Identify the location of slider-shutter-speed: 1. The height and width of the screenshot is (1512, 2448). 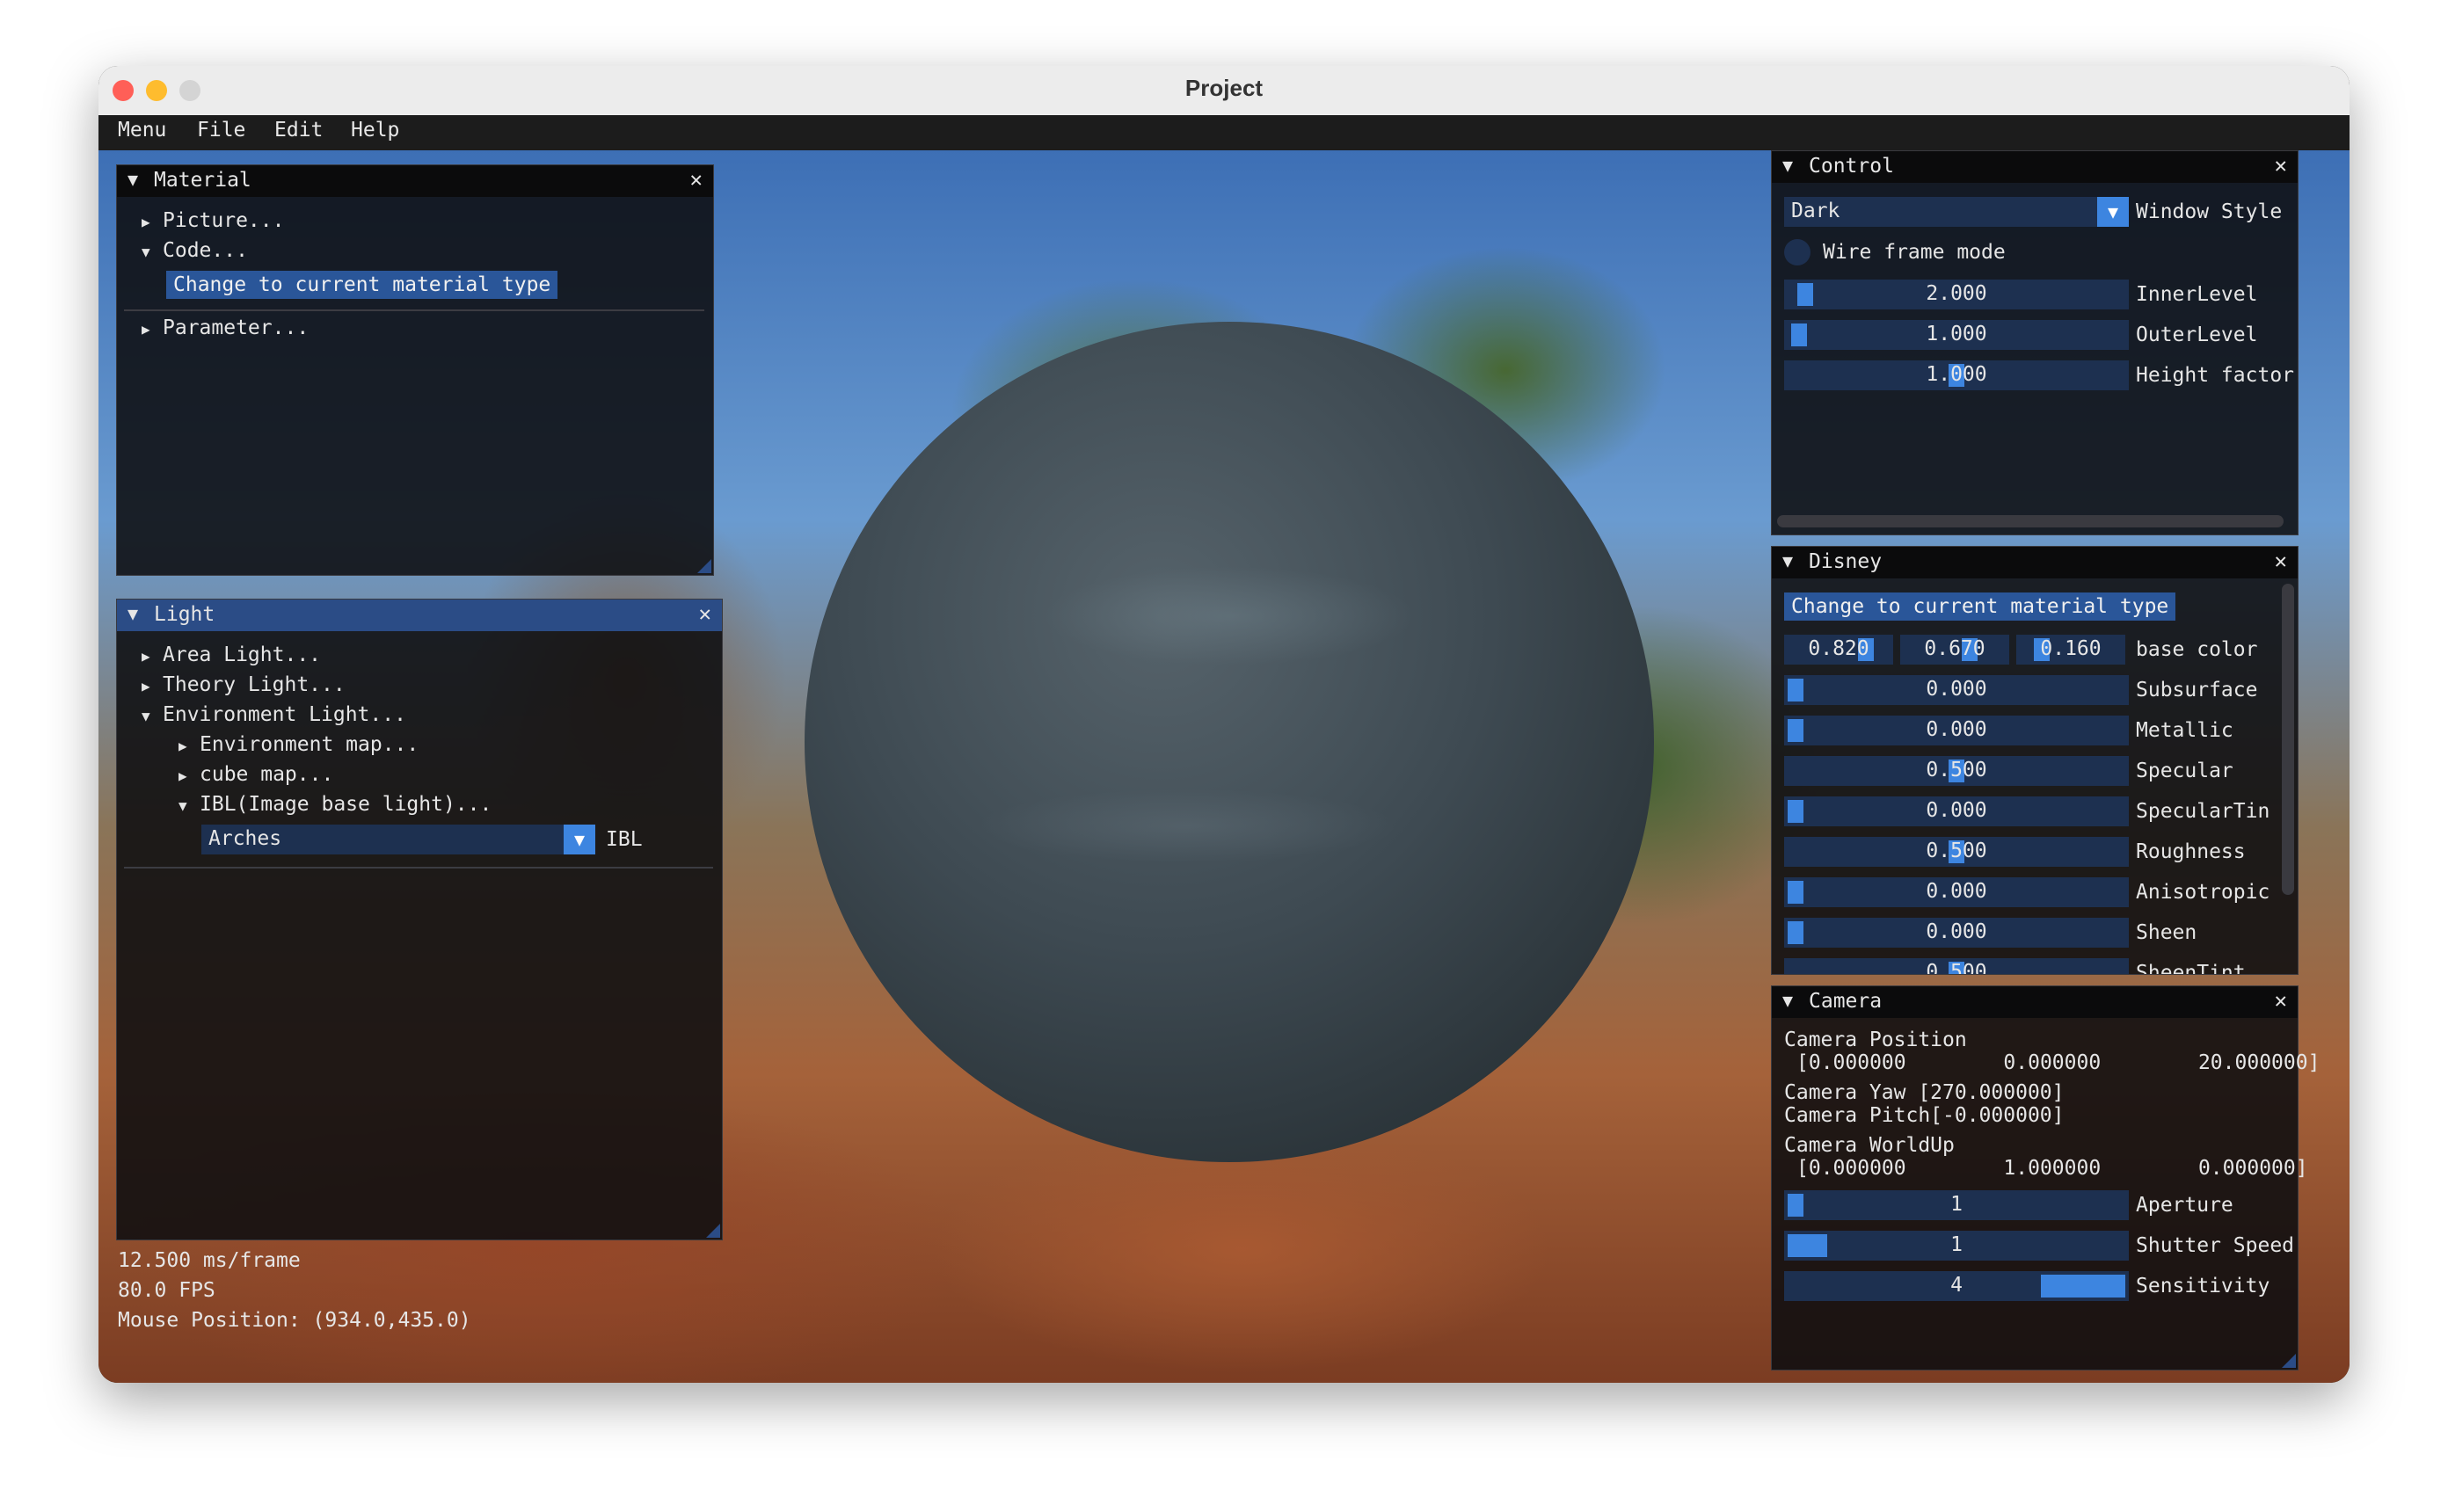
(1956, 1246).